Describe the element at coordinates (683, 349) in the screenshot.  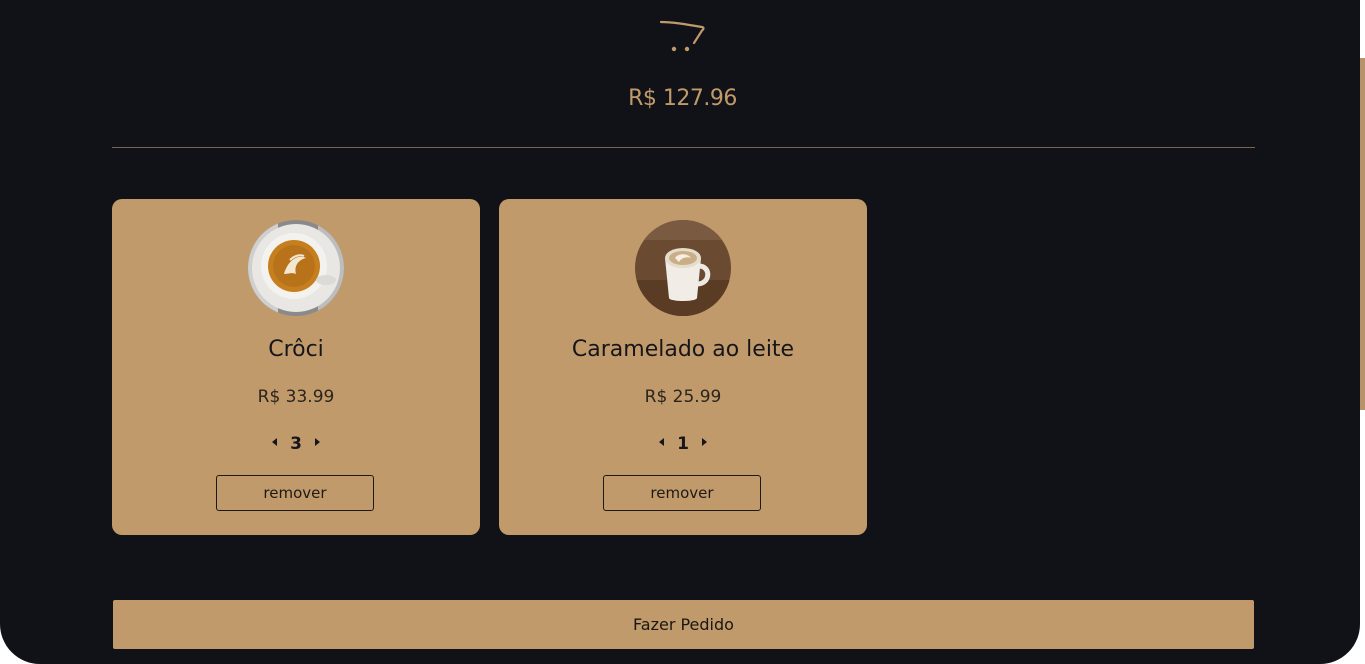
I see `product-name: Caramelado ao leite` at that location.